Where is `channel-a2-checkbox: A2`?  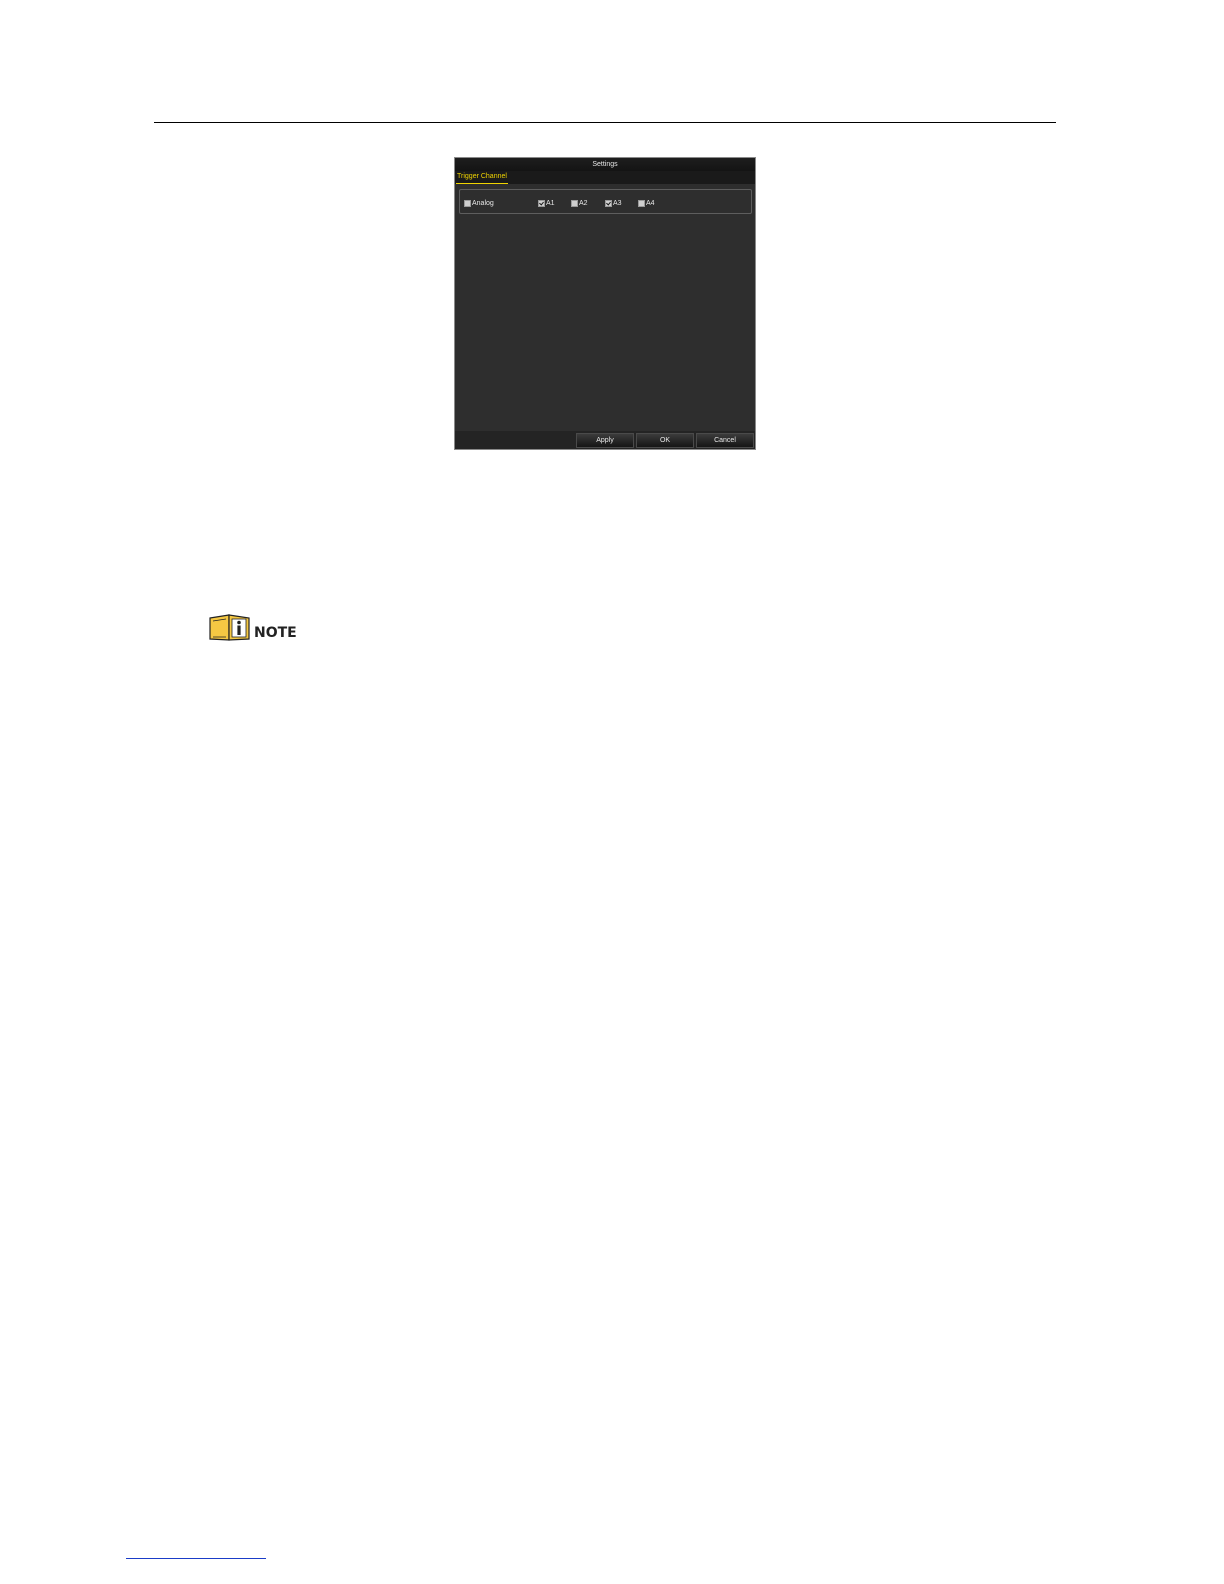 channel-a2-checkbox: A2 is located at coordinates (579, 203).